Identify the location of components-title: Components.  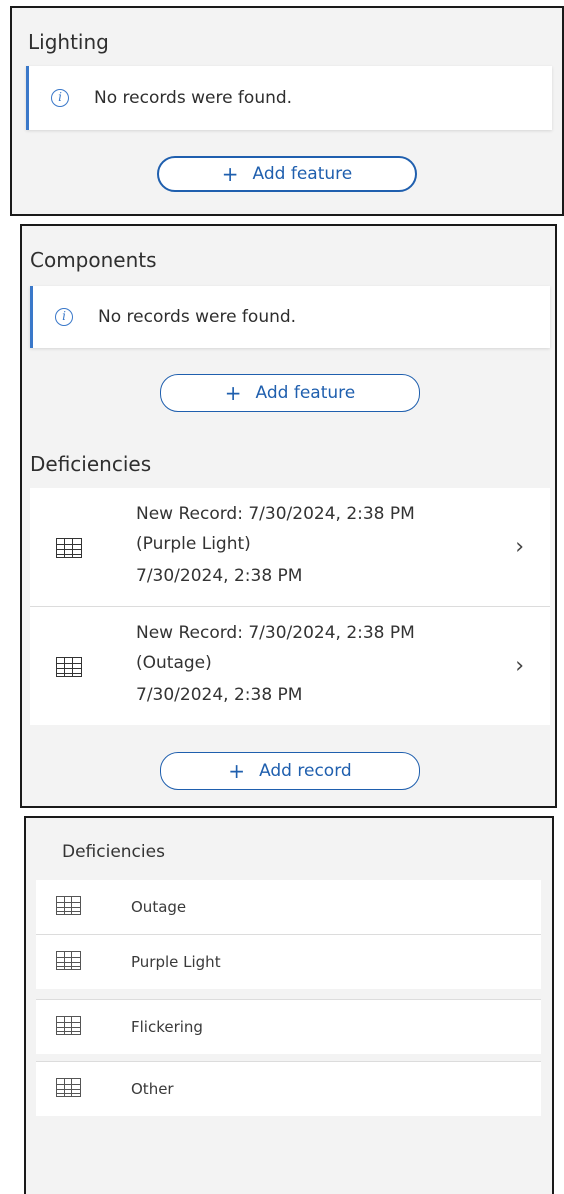
(93, 260).